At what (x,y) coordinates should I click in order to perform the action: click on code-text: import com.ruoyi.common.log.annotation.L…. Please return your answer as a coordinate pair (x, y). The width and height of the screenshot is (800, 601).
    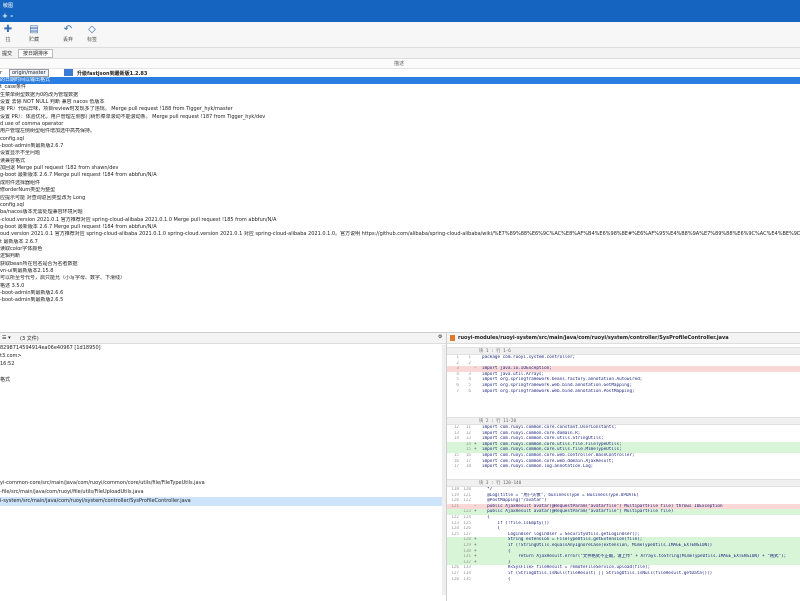
    Looking at the image, I should click on (538, 467).